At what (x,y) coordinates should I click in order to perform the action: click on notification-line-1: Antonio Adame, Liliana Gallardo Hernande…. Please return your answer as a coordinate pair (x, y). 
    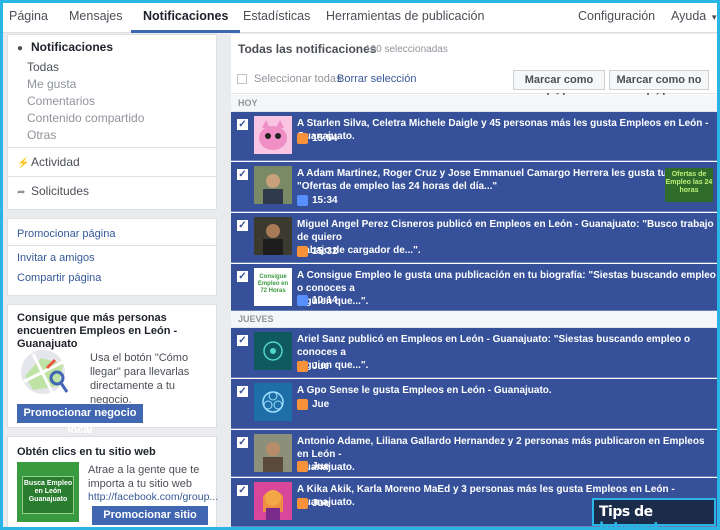
    Looking at the image, I should click on (501, 448).